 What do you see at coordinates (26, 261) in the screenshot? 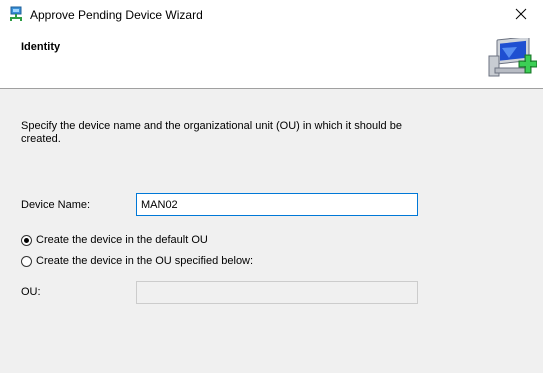
I see `radio-specified-ou-button` at bounding box center [26, 261].